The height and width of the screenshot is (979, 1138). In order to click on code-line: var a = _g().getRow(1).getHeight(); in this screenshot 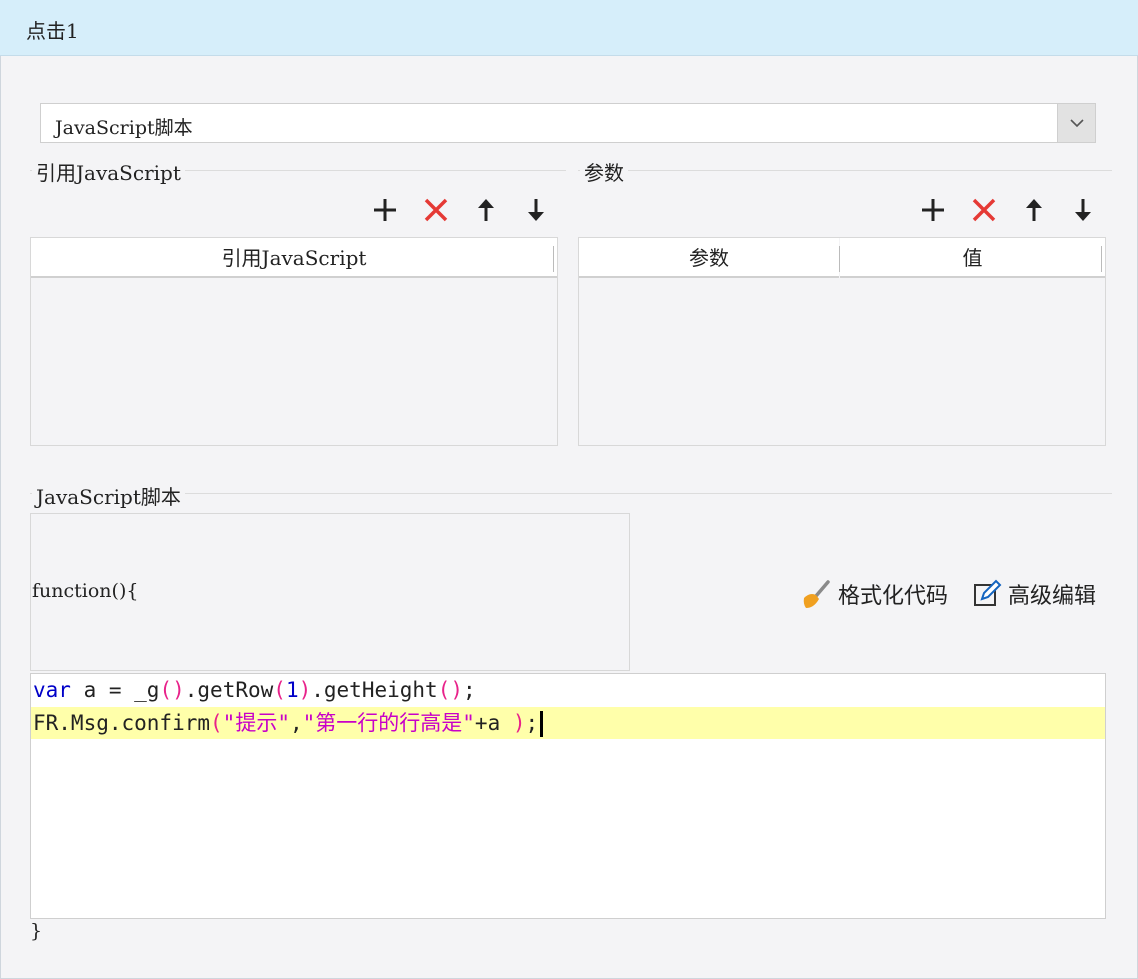, I will do `click(254, 690)`.